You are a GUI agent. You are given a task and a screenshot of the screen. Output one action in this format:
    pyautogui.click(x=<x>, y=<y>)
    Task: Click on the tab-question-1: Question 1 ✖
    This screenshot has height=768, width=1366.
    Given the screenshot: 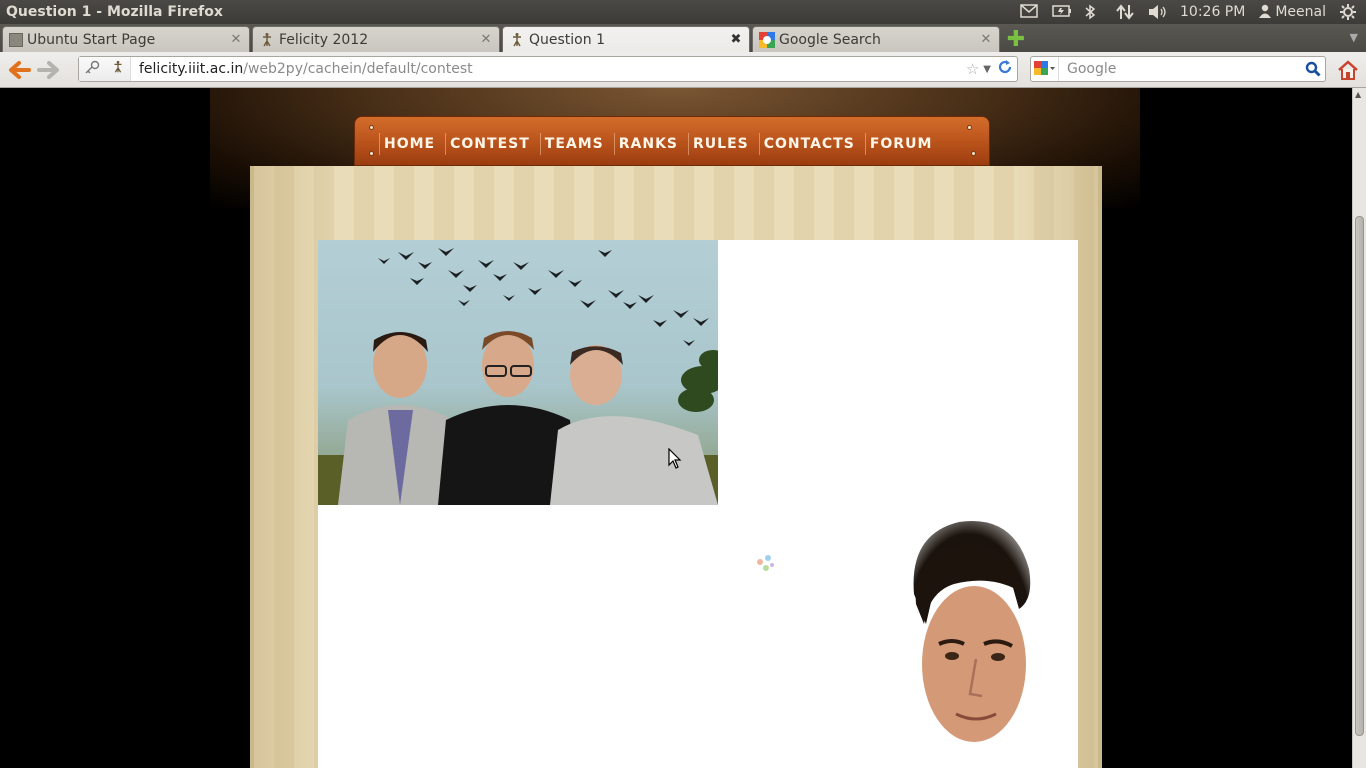 What is the action you would take?
    pyautogui.click(x=626, y=39)
    